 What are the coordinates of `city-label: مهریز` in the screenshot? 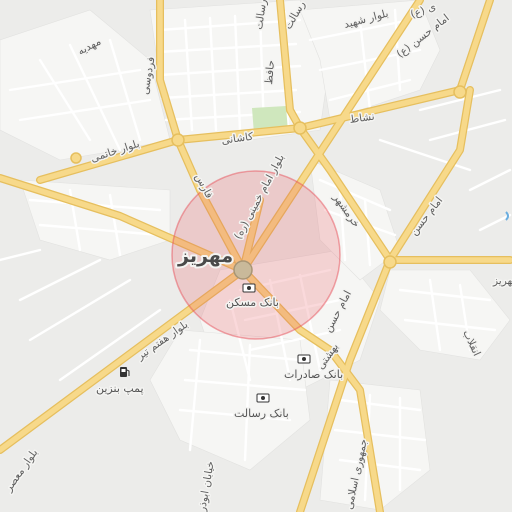 It's located at (205, 256).